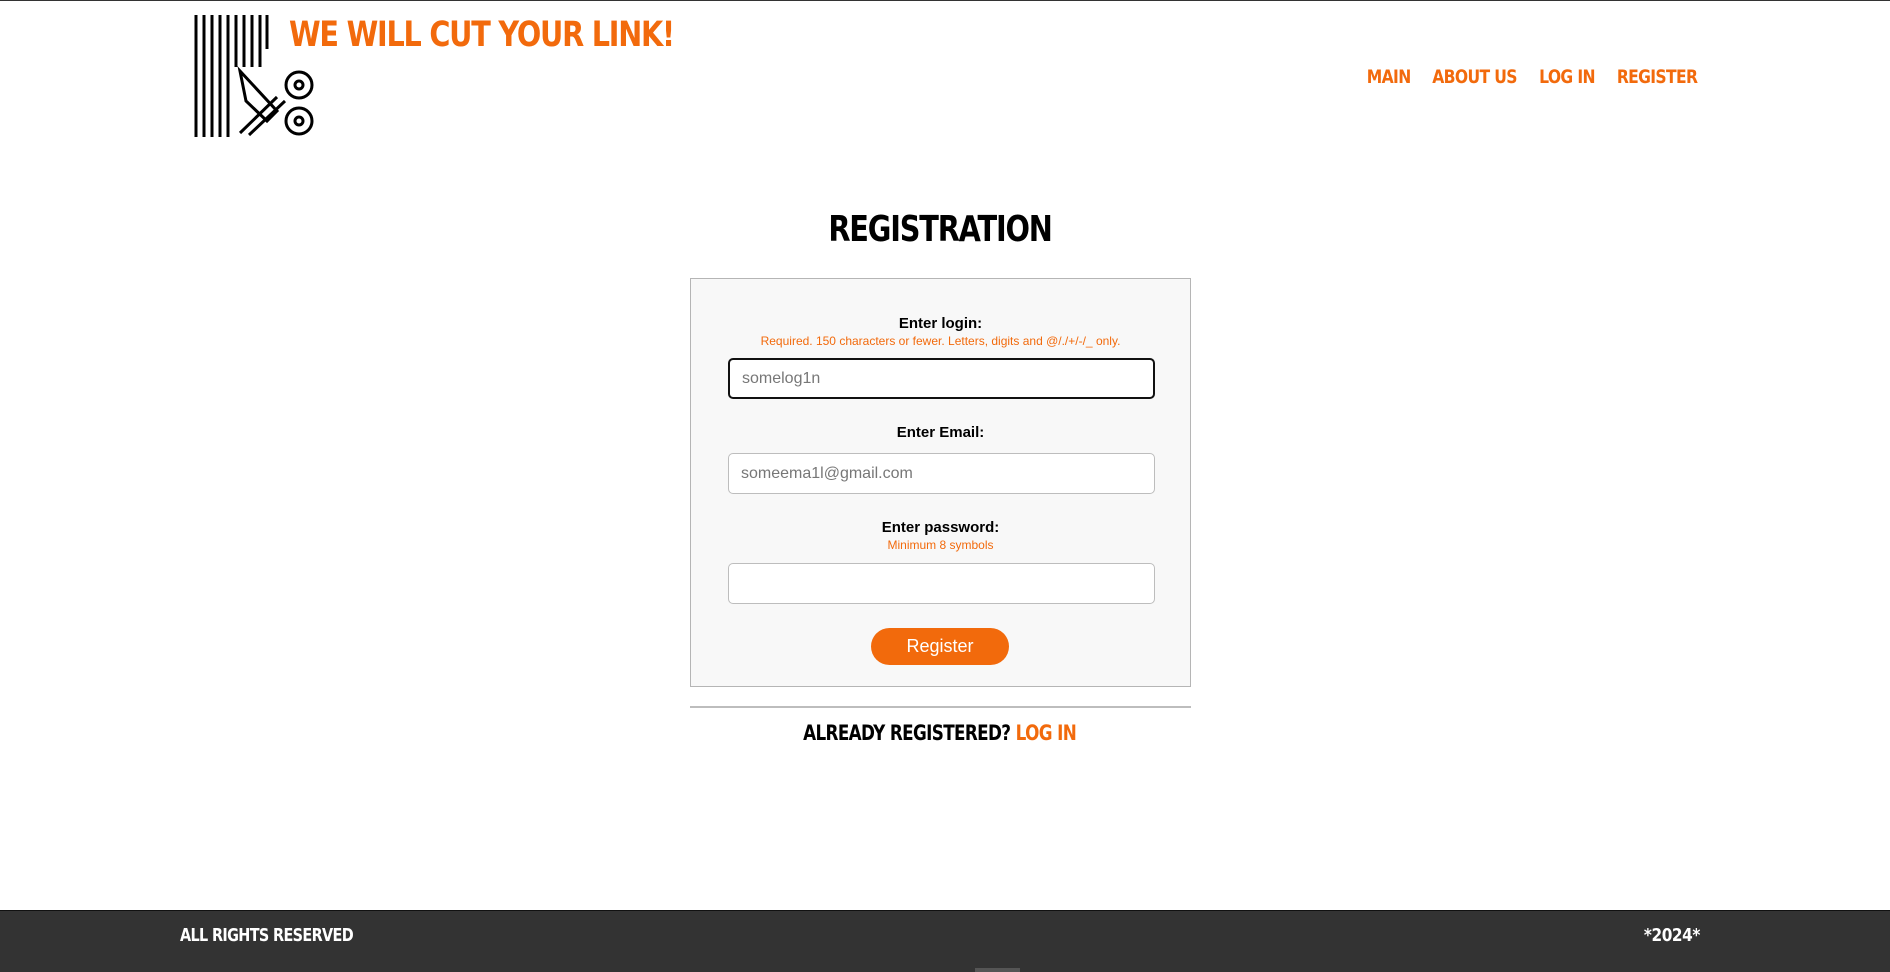  I want to click on nav-log-in: LOG IN, so click(1567, 77).